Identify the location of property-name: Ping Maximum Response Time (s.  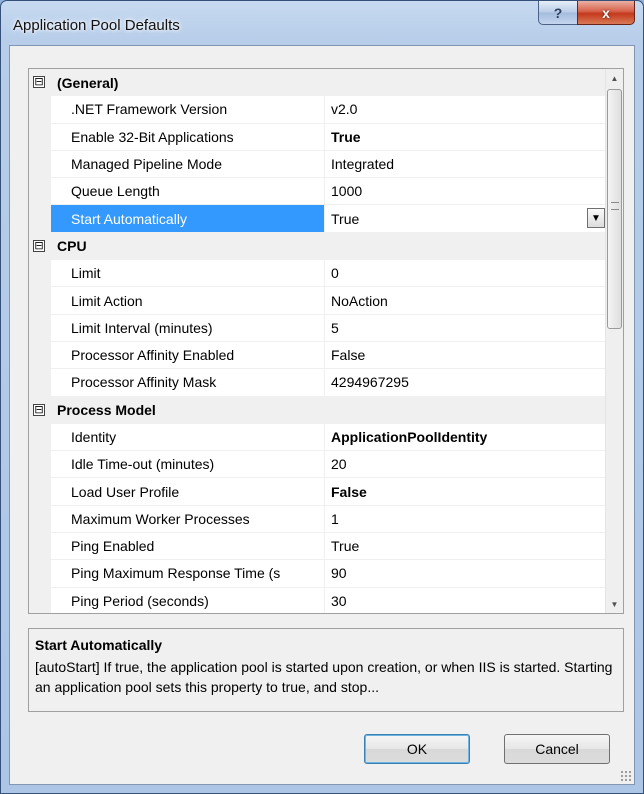
(188, 574).